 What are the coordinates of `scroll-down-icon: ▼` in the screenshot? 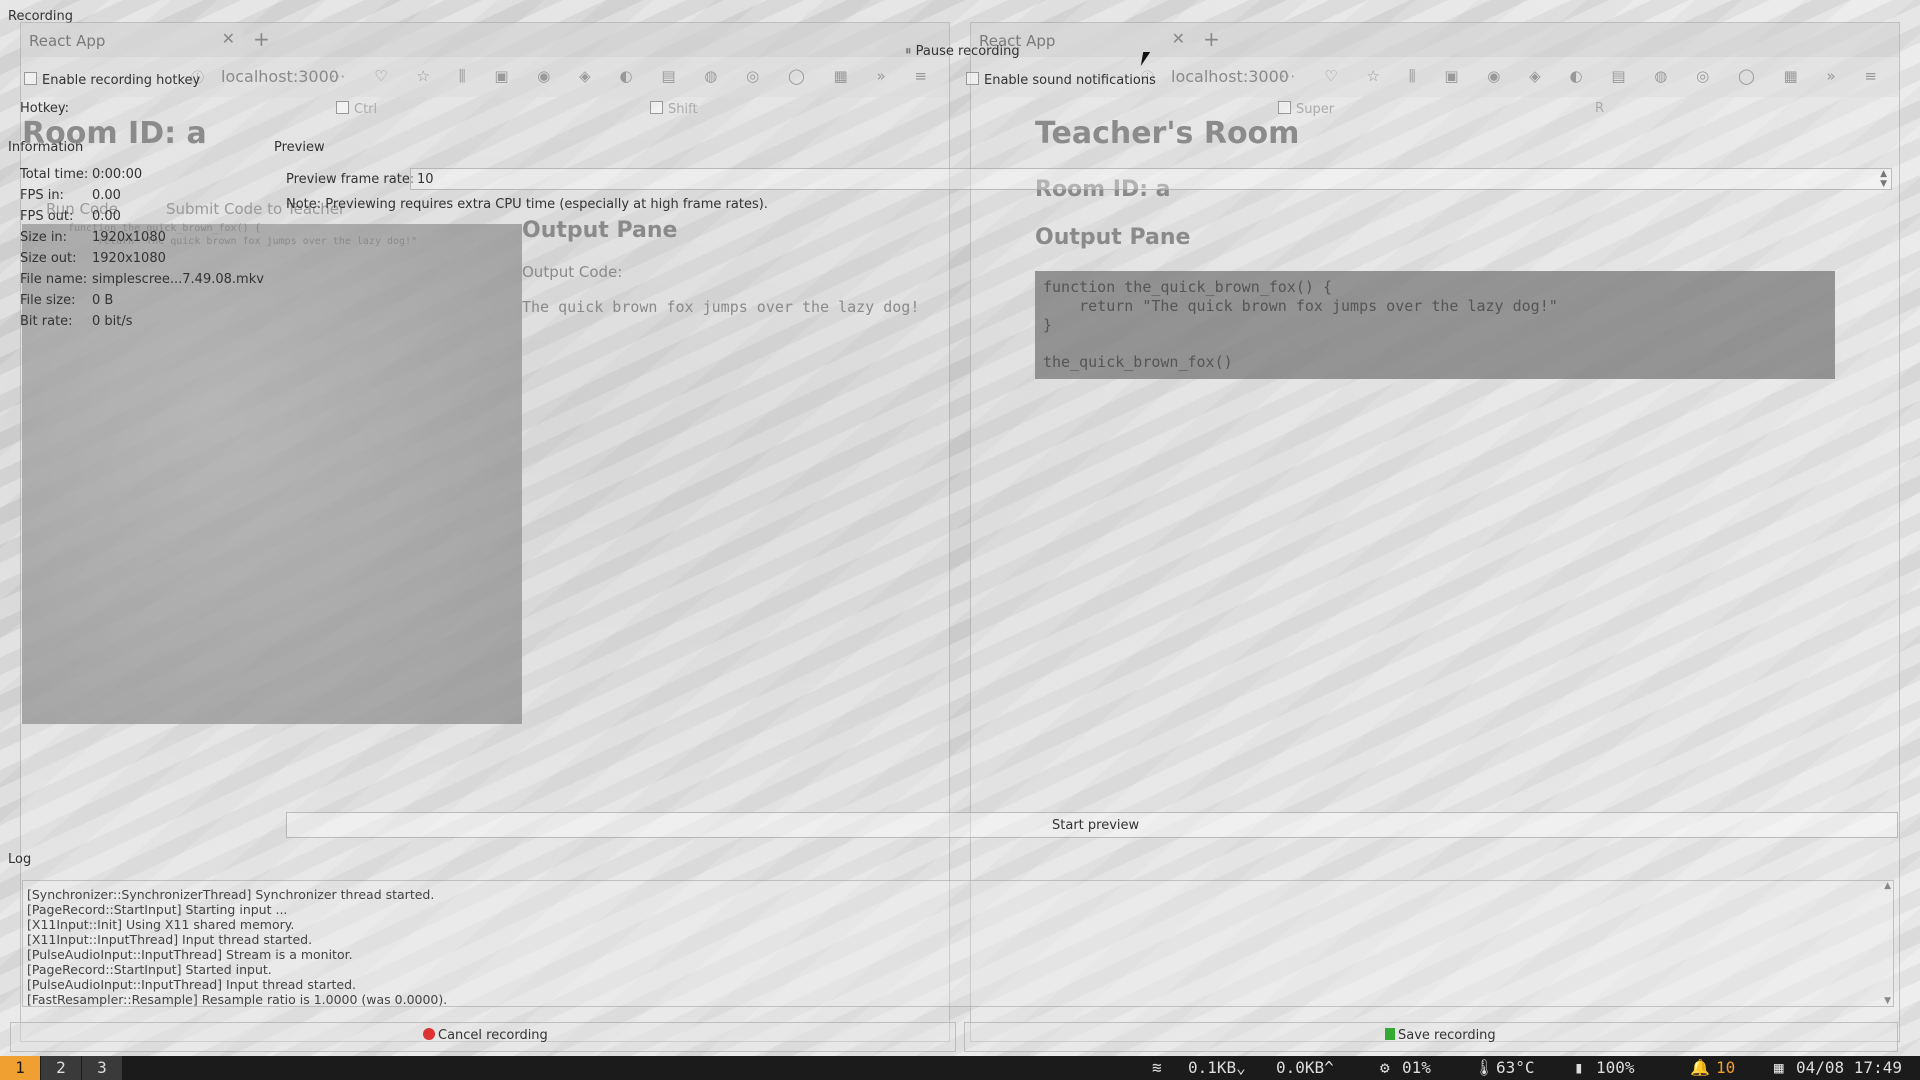 It's located at (1887, 1001).